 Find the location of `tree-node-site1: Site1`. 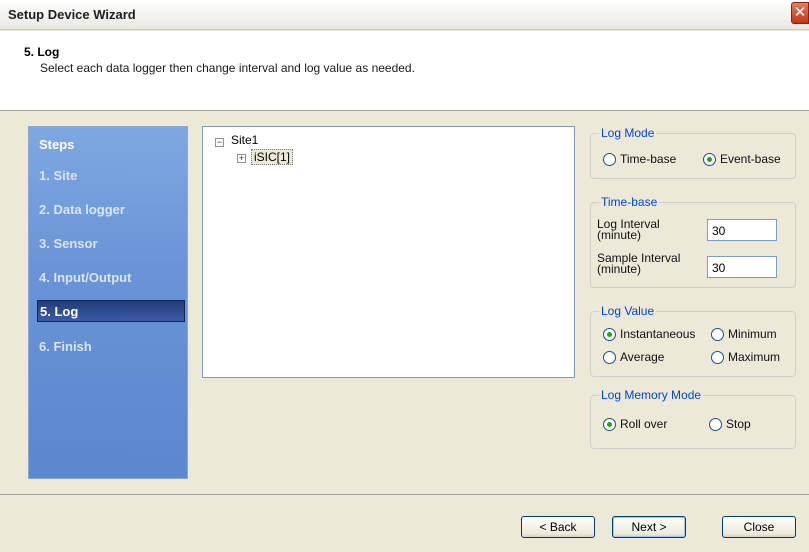

tree-node-site1: Site1 is located at coordinates (244, 140).